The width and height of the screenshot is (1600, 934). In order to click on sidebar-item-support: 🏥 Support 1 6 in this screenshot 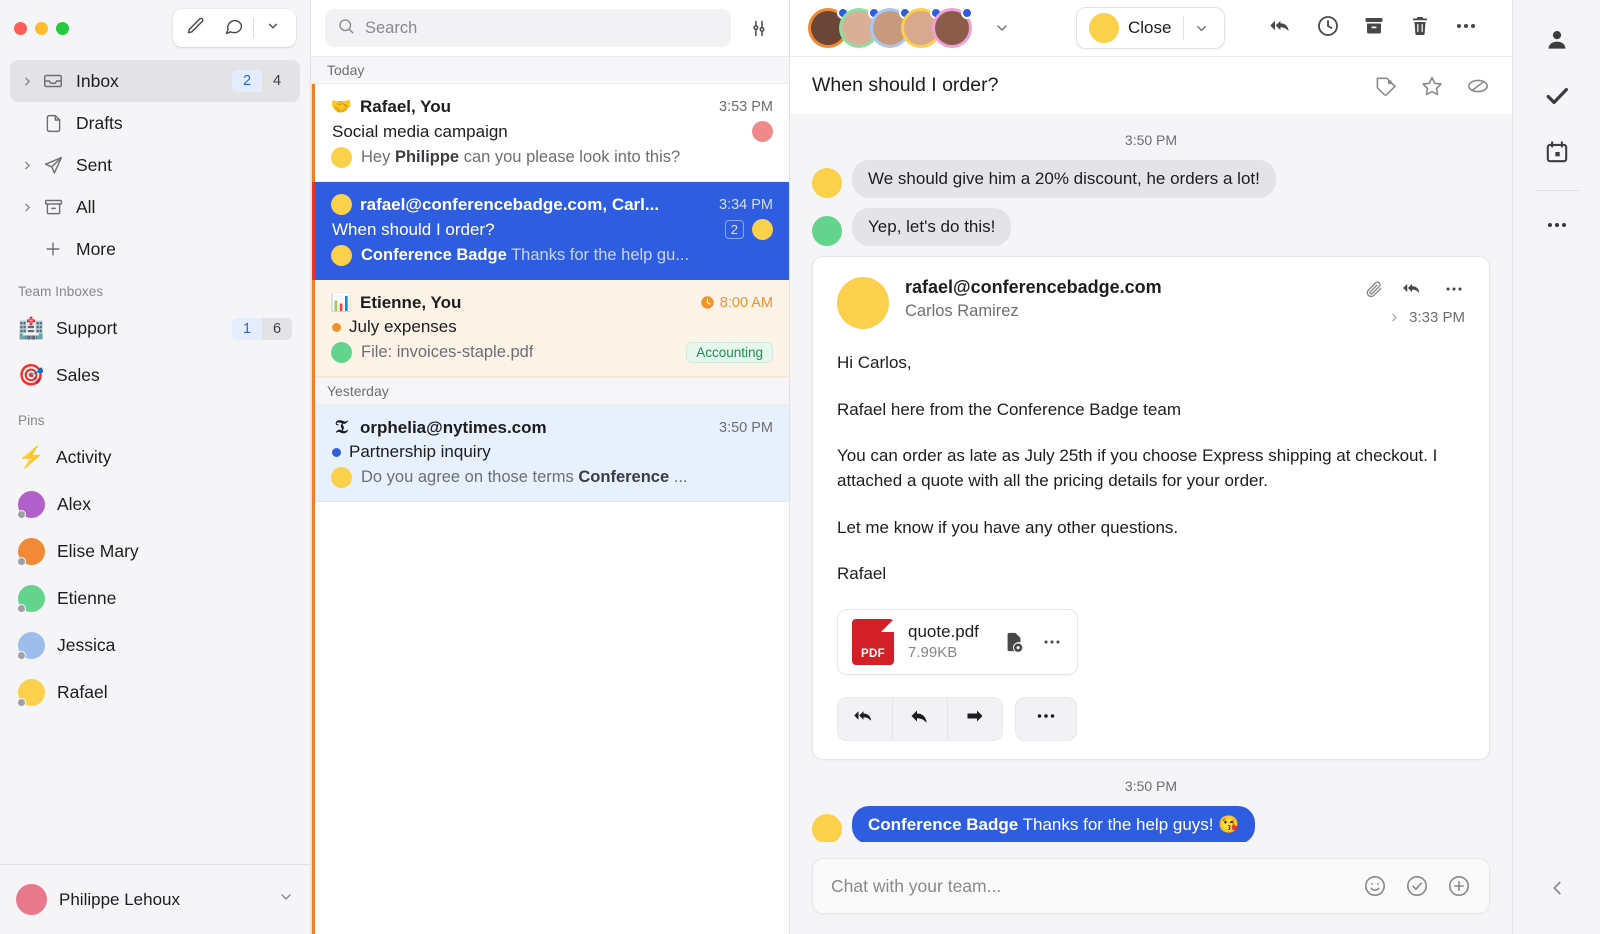, I will do `click(155, 328)`.